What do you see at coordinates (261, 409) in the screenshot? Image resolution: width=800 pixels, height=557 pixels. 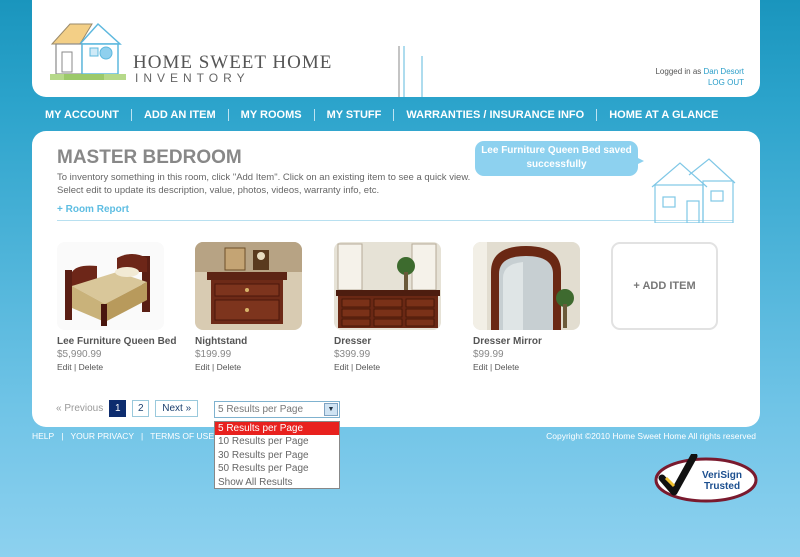 I see `select-value: 5 Results per Page` at bounding box center [261, 409].